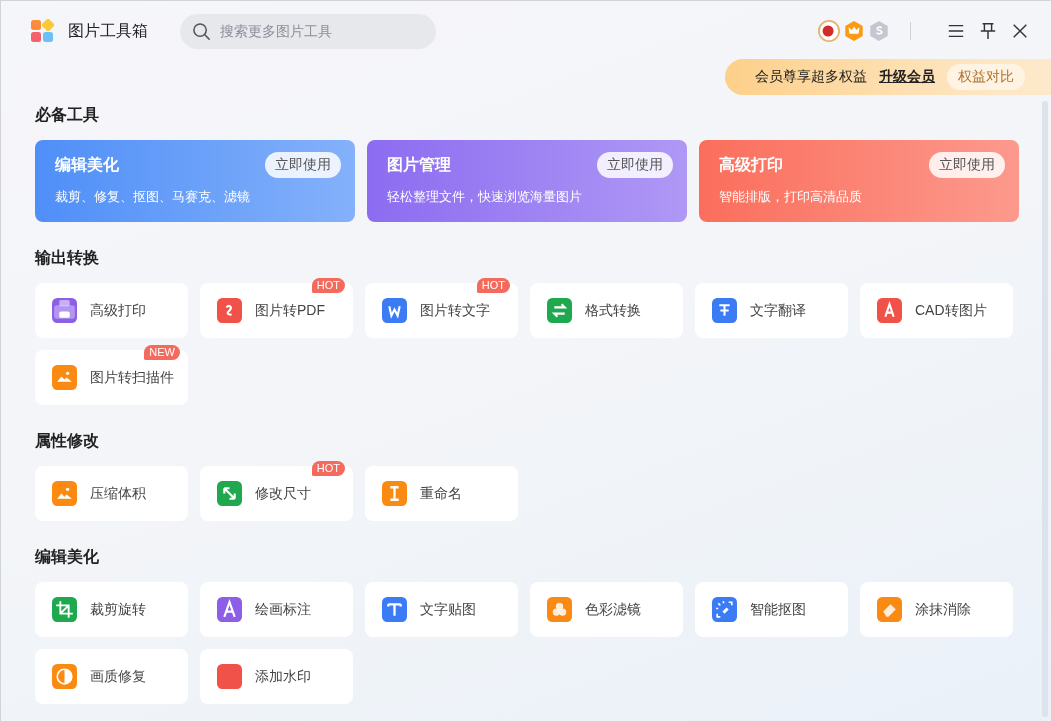 This screenshot has height=722, width=1052. I want to click on tool-label: 高级打印, so click(118, 310).